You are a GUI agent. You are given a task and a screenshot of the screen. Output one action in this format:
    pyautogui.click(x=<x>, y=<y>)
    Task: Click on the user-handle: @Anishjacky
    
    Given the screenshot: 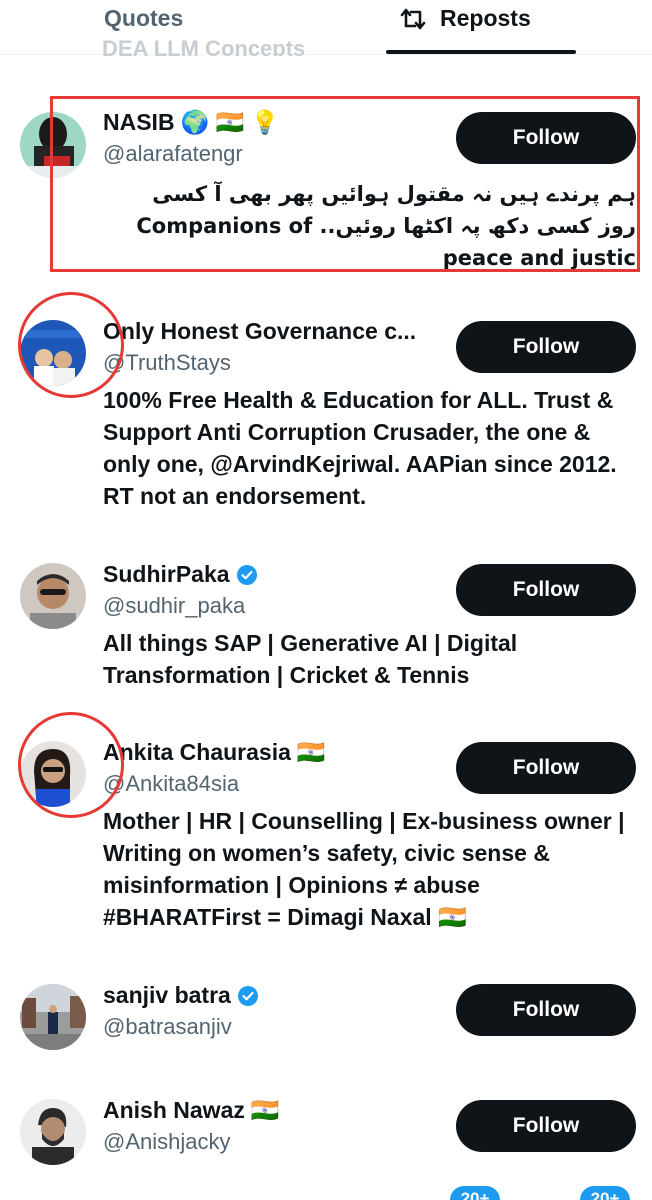 What is the action you would take?
    pyautogui.click(x=167, y=1142)
    